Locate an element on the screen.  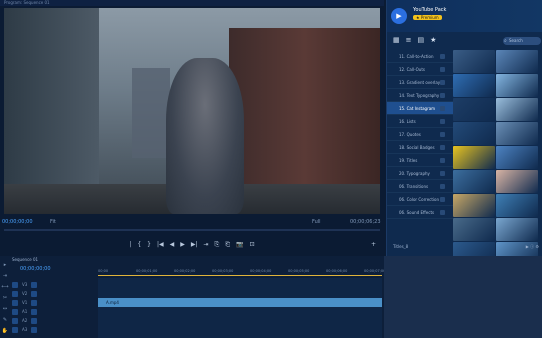
slip-tool-icon: ↔ is located at coordinates (5, 309).